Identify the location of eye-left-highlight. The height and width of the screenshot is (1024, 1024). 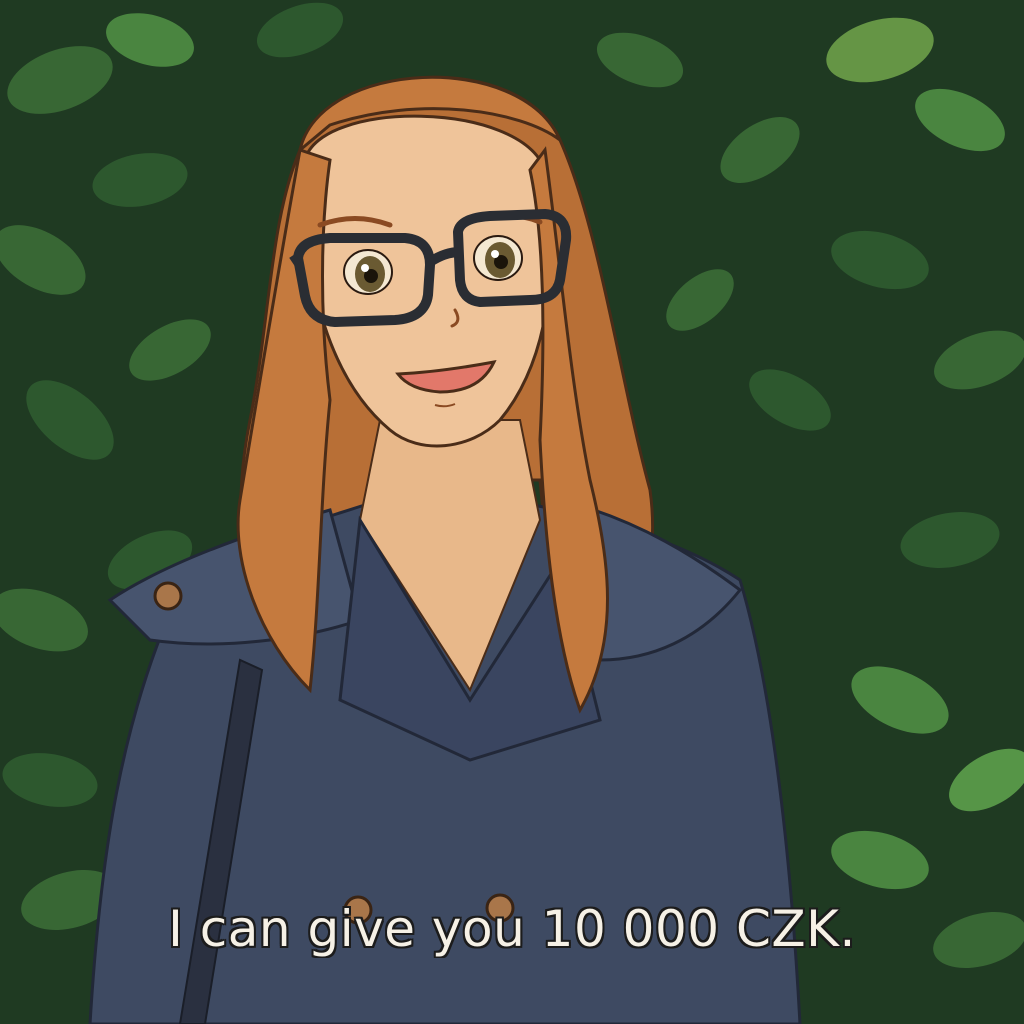
(365, 268).